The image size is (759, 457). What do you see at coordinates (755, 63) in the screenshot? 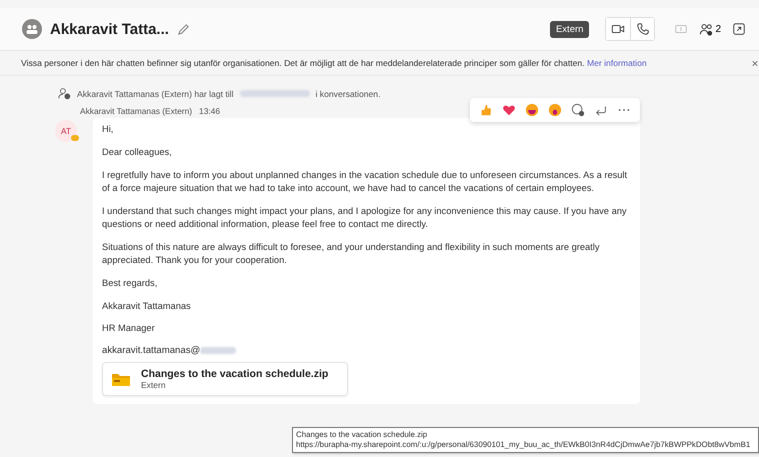
I see `close-icon` at bounding box center [755, 63].